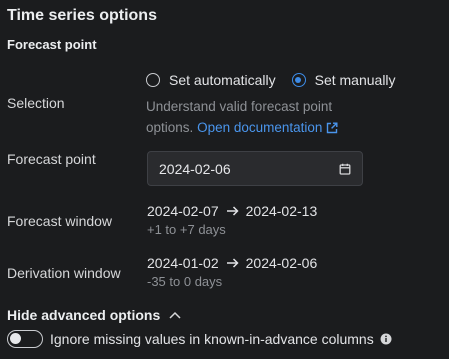 This screenshot has width=449, height=359. Describe the element at coordinates (36, 103) in the screenshot. I see `selection-label: Selection` at that location.